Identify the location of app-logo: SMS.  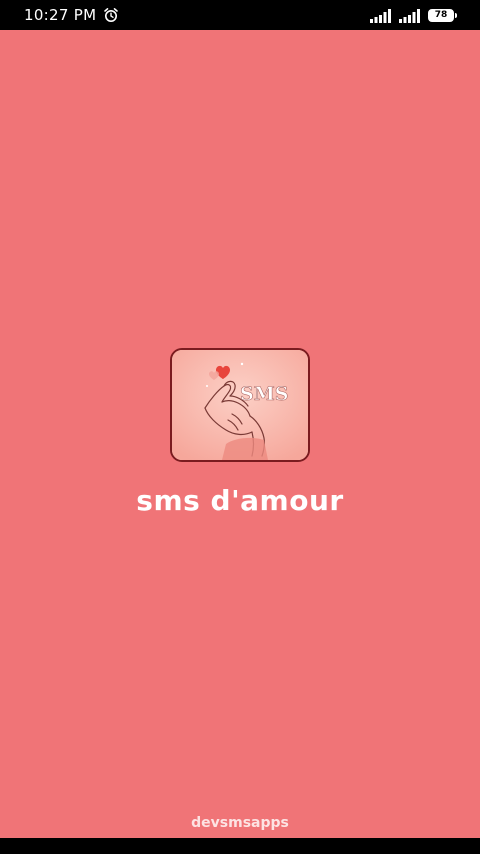
(240, 405).